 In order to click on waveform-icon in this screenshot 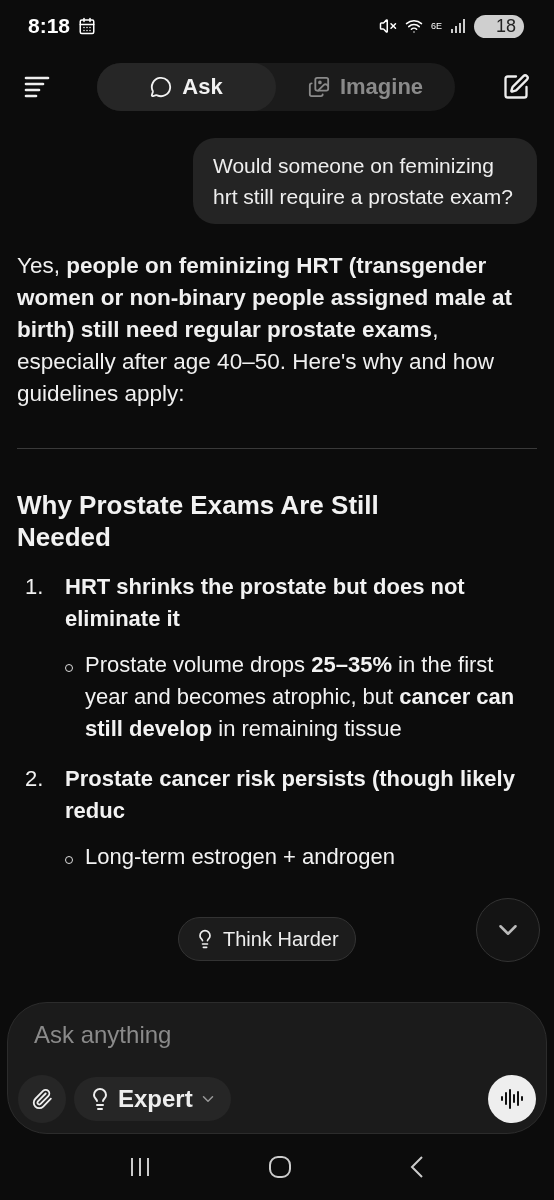, I will do `click(512, 1099)`.